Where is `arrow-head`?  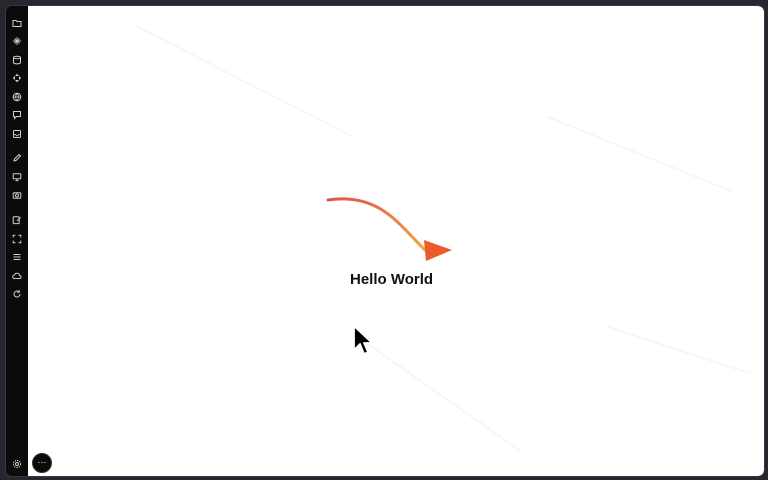 arrow-head is located at coordinates (438, 250).